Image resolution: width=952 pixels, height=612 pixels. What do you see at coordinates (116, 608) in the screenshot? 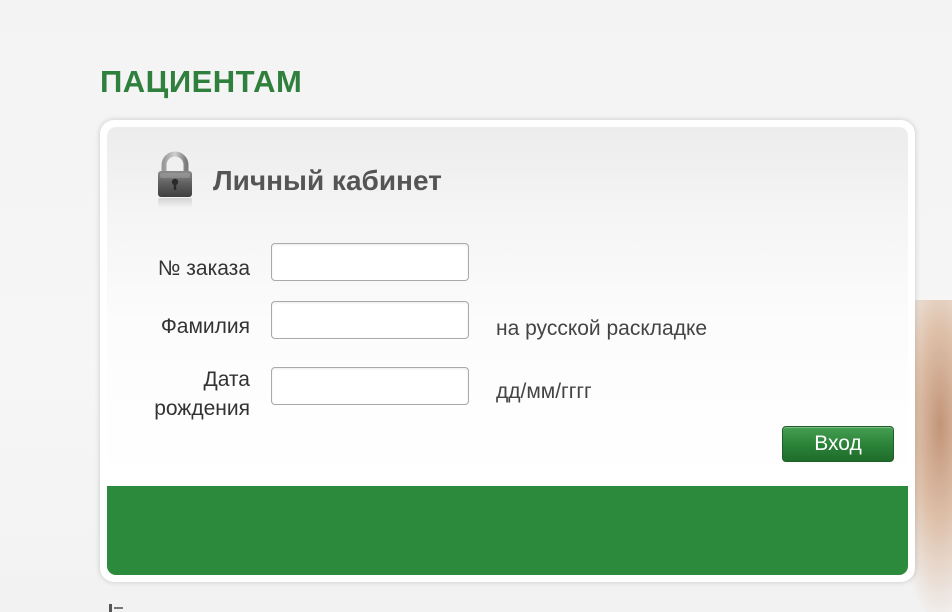
I see `cropped-icon-fragment` at bounding box center [116, 608].